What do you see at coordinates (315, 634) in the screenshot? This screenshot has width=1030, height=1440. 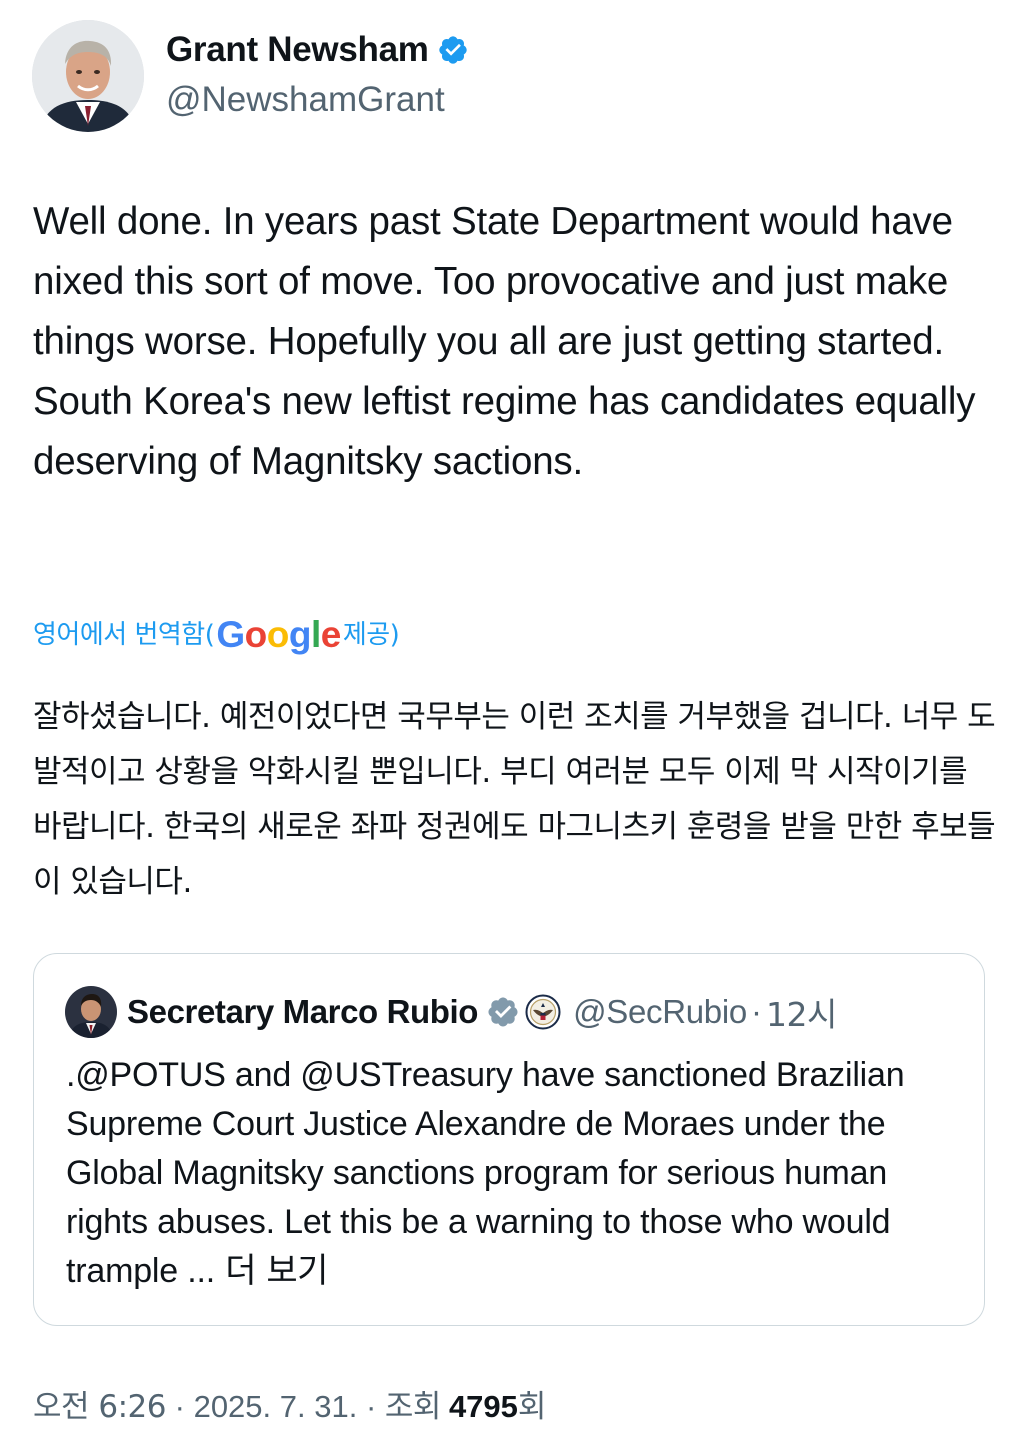 I see `google-letter: l` at bounding box center [315, 634].